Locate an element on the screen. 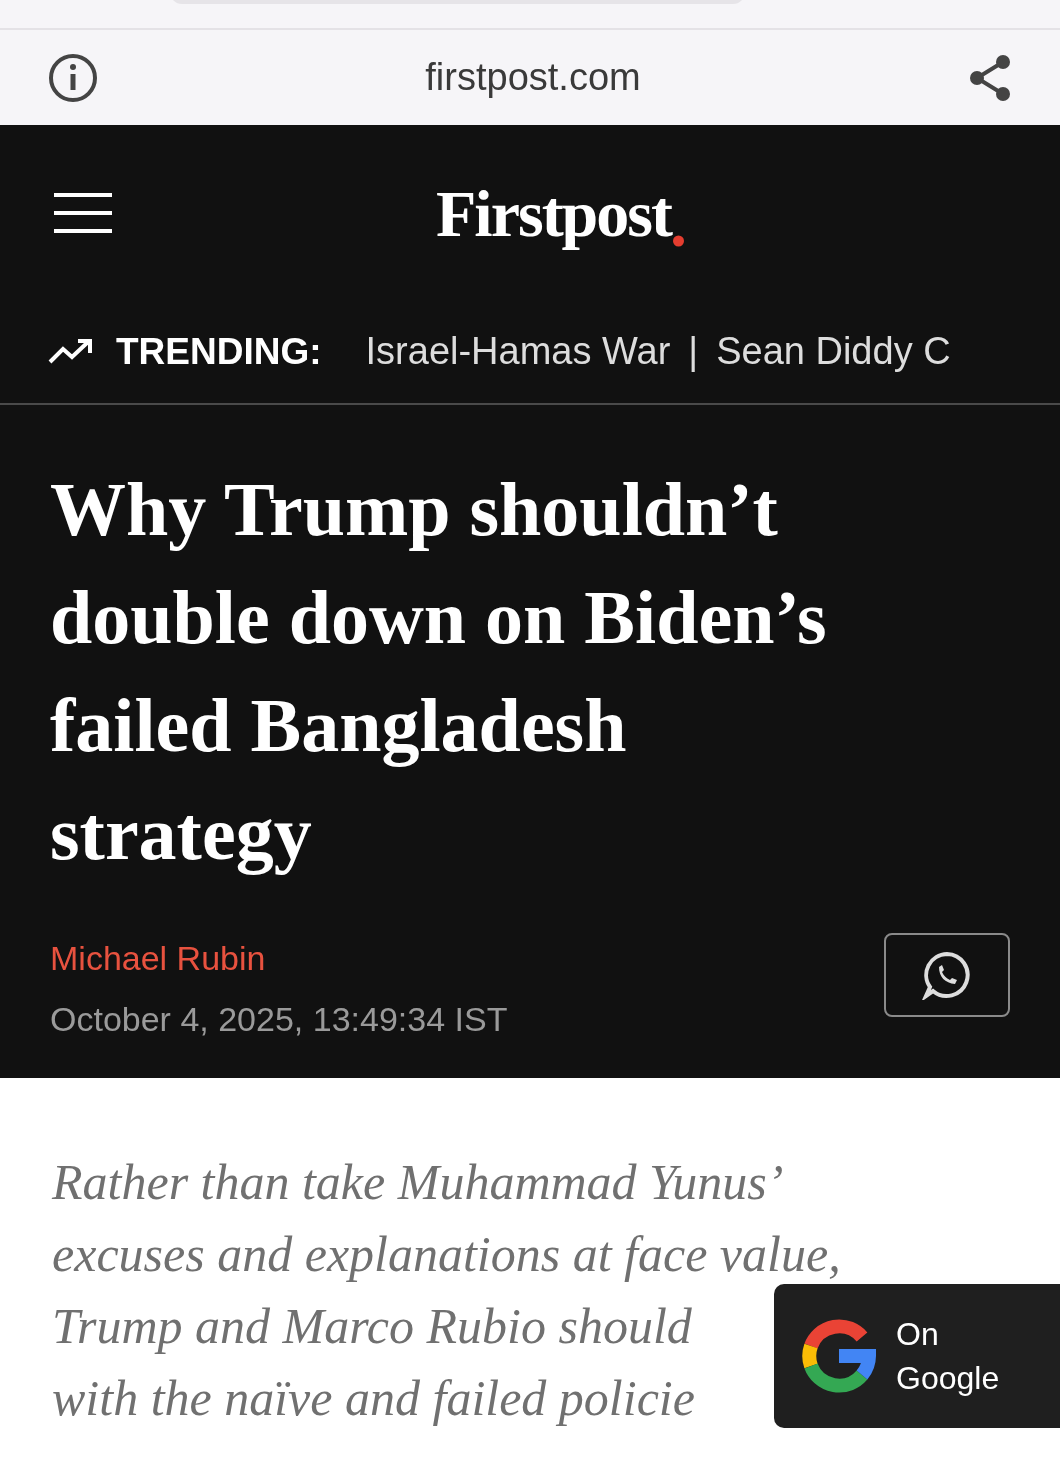  headline-line: strategy is located at coordinates (181, 833).